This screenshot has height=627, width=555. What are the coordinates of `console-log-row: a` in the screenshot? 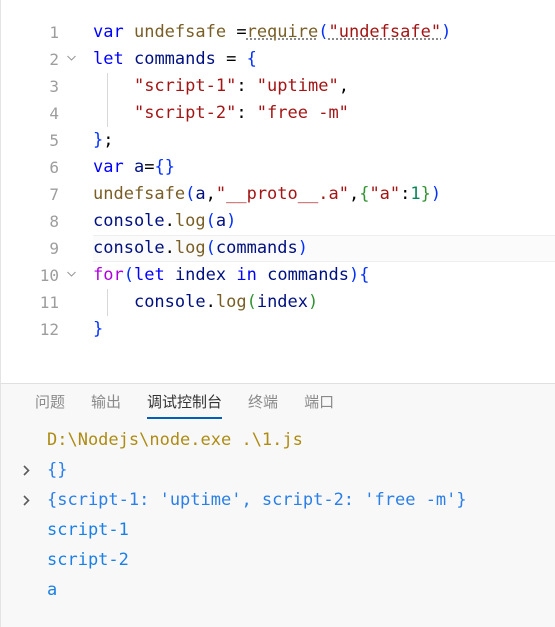 It's located at (278, 590).